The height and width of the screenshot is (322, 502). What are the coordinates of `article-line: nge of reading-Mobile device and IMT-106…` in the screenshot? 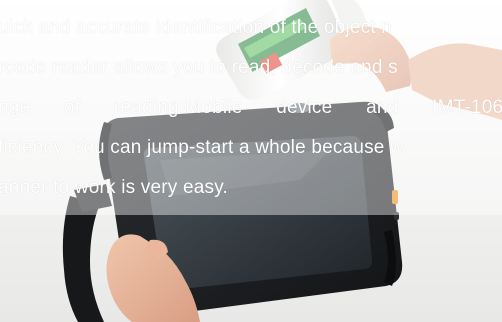 It's located at (251, 107).